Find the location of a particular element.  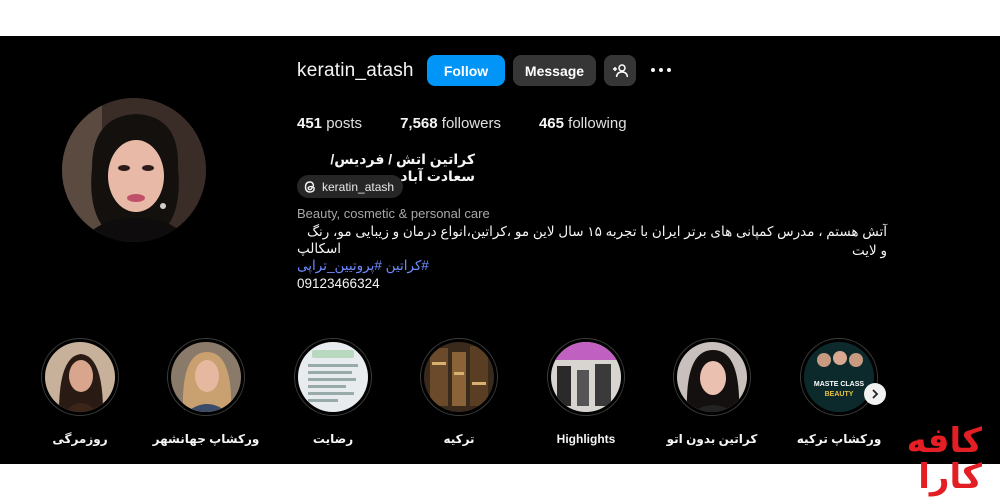

followers-stat: 7,568 followers is located at coordinates (450, 123).